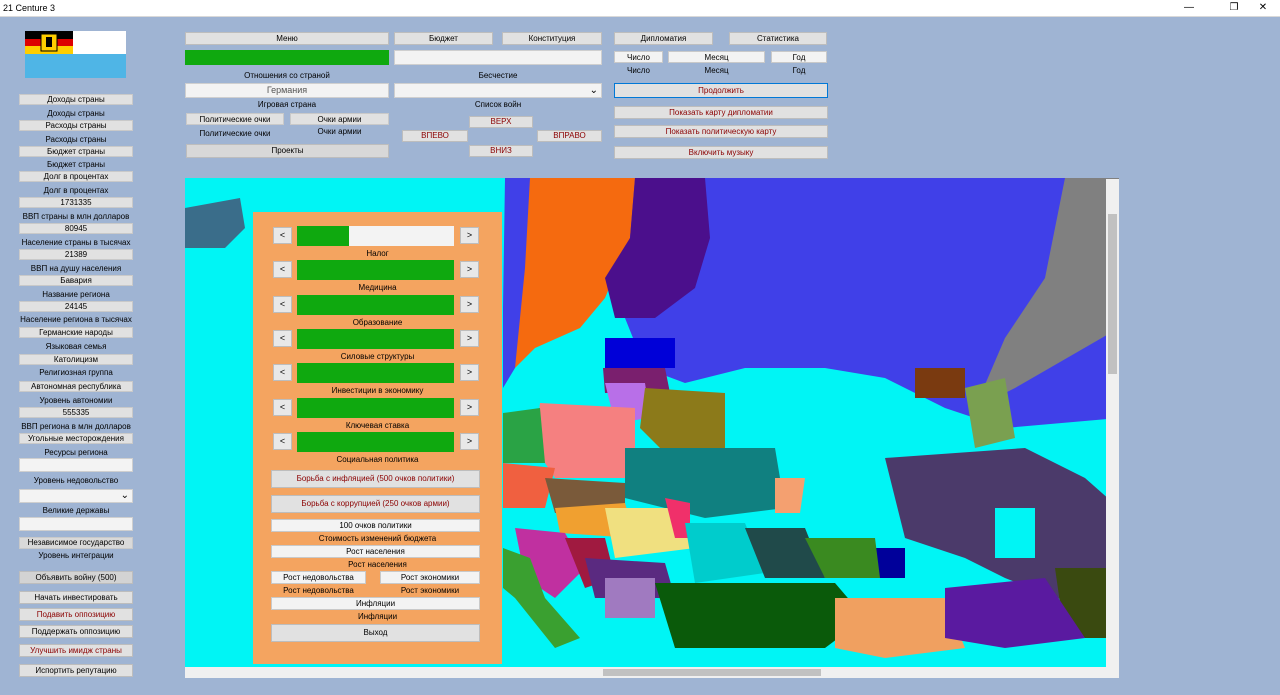 The width and height of the screenshot is (1280, 695). Describe the element at coordinates (1112, 294) in the screenshot. I see `vertical-scroll-thumb` at that location.